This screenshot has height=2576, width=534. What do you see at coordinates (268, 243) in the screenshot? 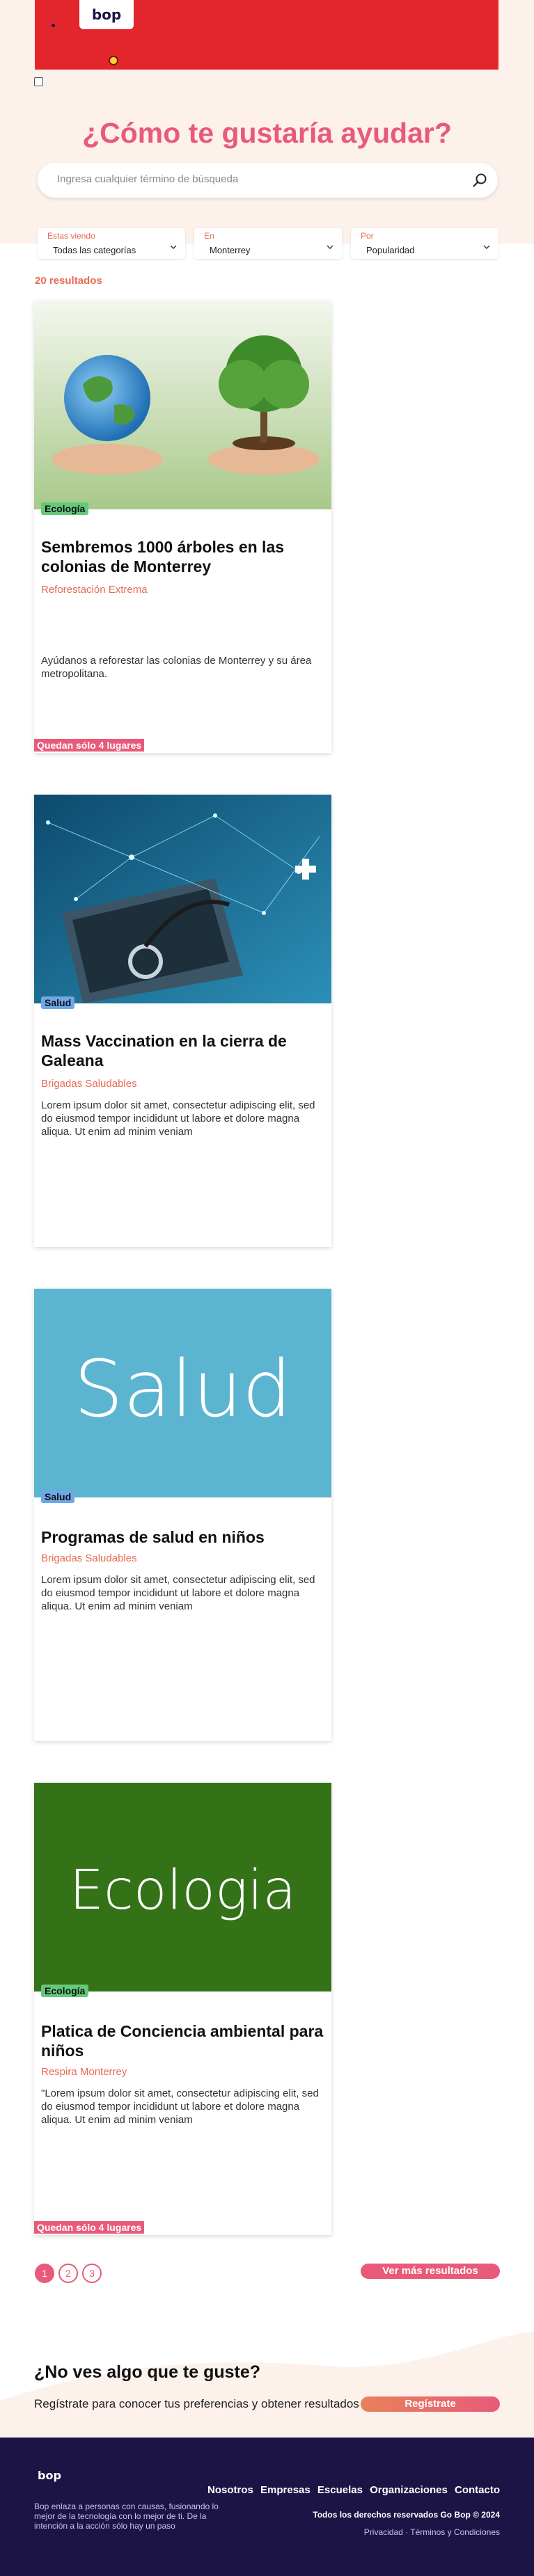
I see `filter-location: En Monterrey` at bounding box center [268, 243].